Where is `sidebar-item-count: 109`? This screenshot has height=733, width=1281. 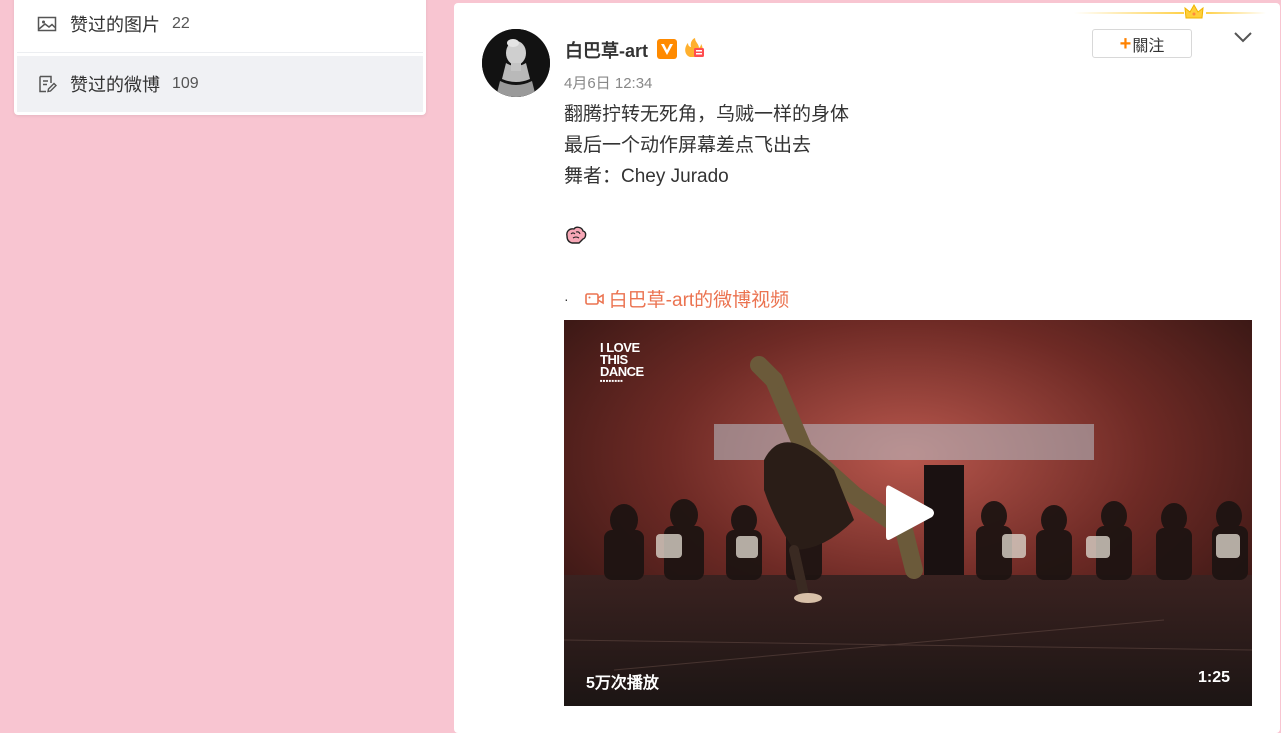
sidebar-item-count: 109 is located at coordinates (185, 83).